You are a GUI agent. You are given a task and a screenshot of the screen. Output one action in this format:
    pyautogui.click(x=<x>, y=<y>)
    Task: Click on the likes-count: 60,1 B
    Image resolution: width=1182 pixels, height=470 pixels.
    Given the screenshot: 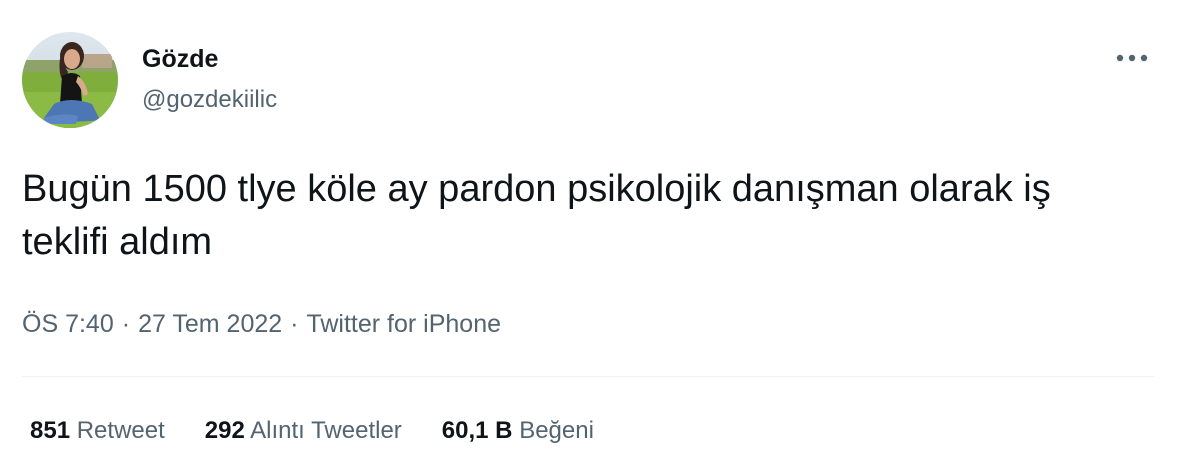 What is the action you would take?
    pyautogui.click(x=477, y=430)
    